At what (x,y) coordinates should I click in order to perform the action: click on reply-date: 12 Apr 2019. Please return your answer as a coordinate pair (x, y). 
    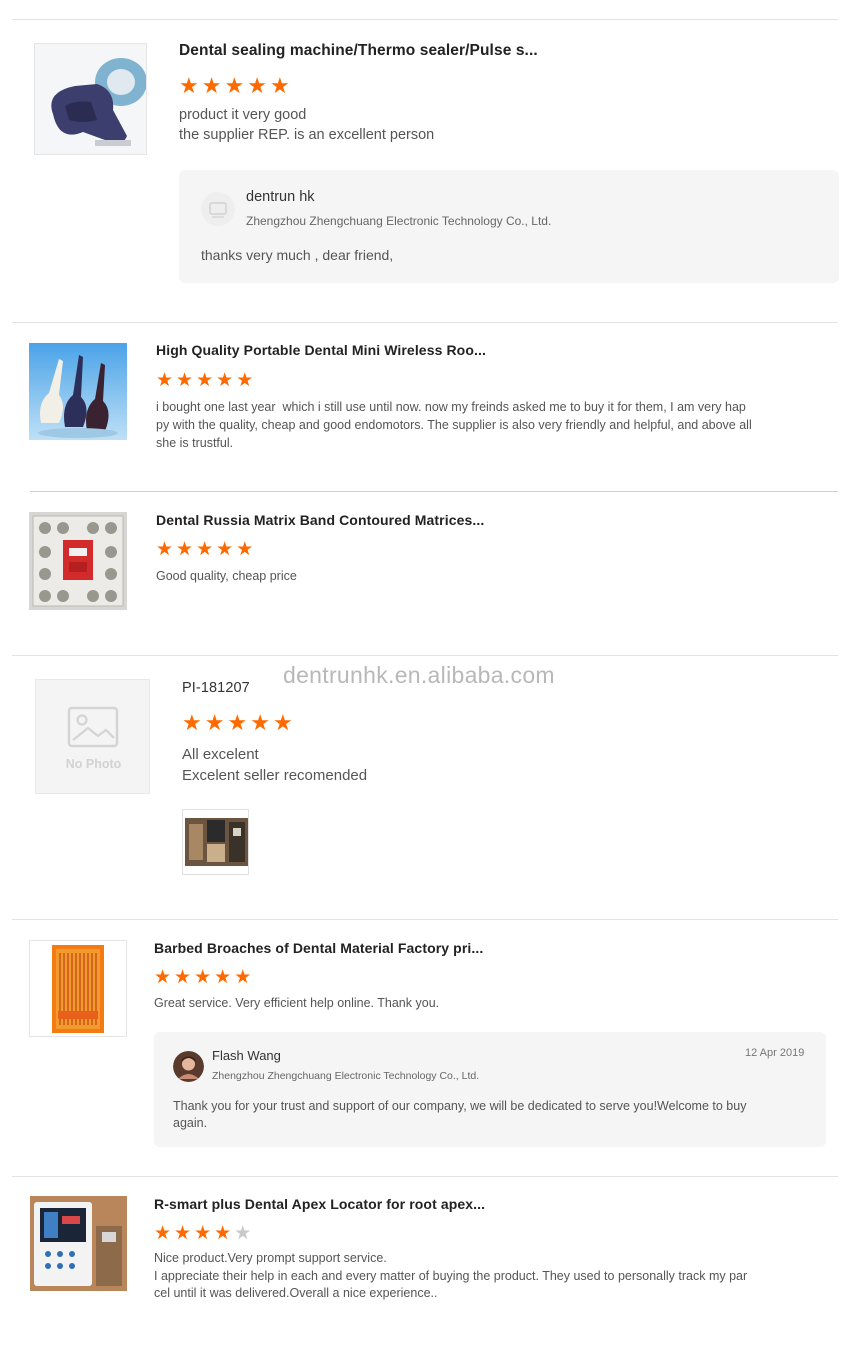
    Looking at the image, I should click on (775, 1053).